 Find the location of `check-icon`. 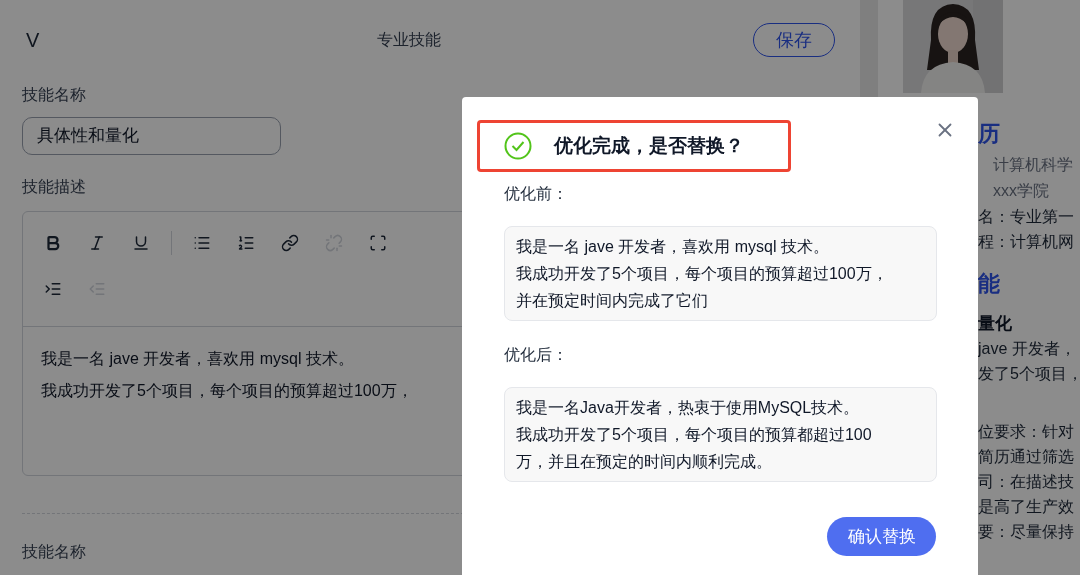

check-icon is located at coordinates (518, 146).